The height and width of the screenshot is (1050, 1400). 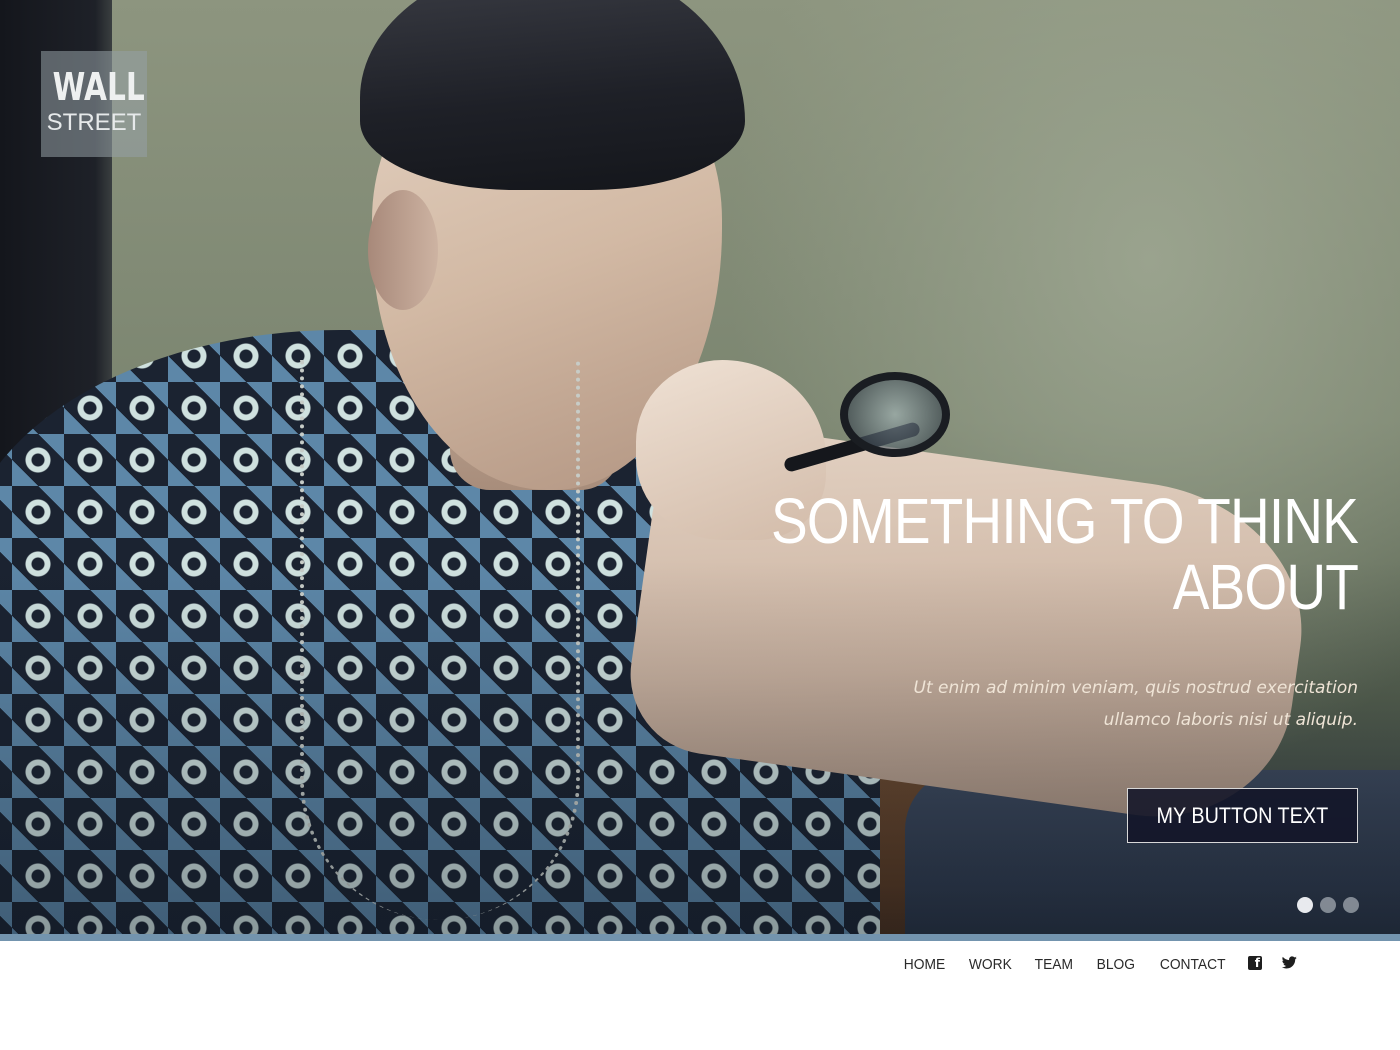 What do you see at coordinates (1265, 587) in the screenshot?
I see `hero-headline-line2: ABOUT` at bounding box center [1265, 587].